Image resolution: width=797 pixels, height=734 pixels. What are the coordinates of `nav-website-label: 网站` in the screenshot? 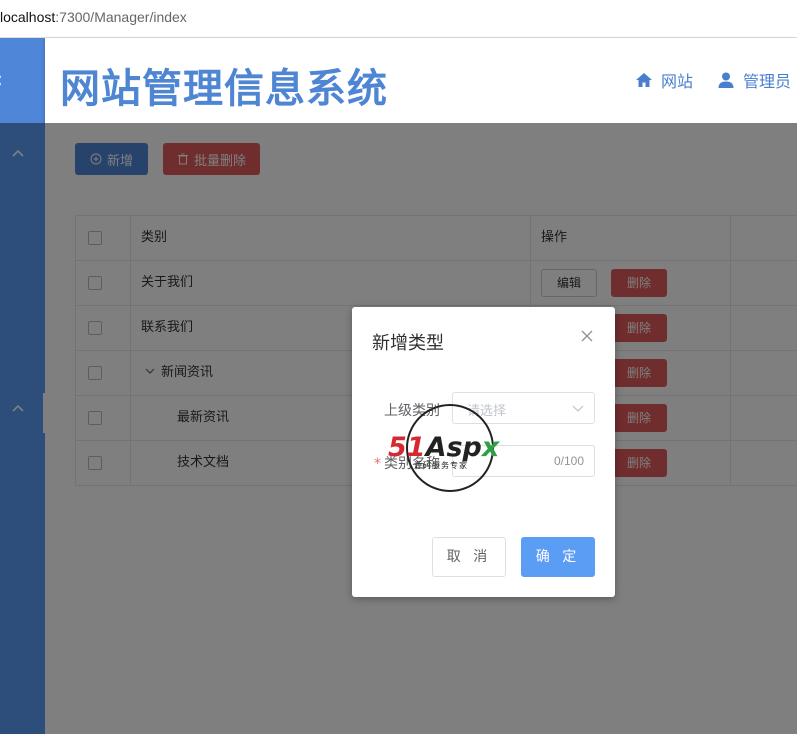 It's located at (677, 81).